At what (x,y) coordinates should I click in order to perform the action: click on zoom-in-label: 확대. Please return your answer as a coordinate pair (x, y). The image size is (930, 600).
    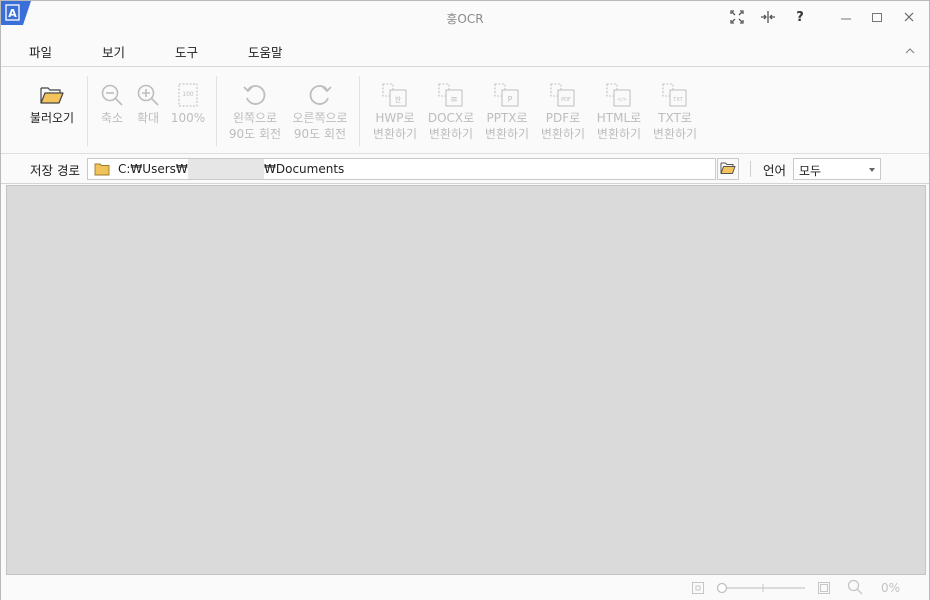
    Looking at the image, I should click on (148, 118).